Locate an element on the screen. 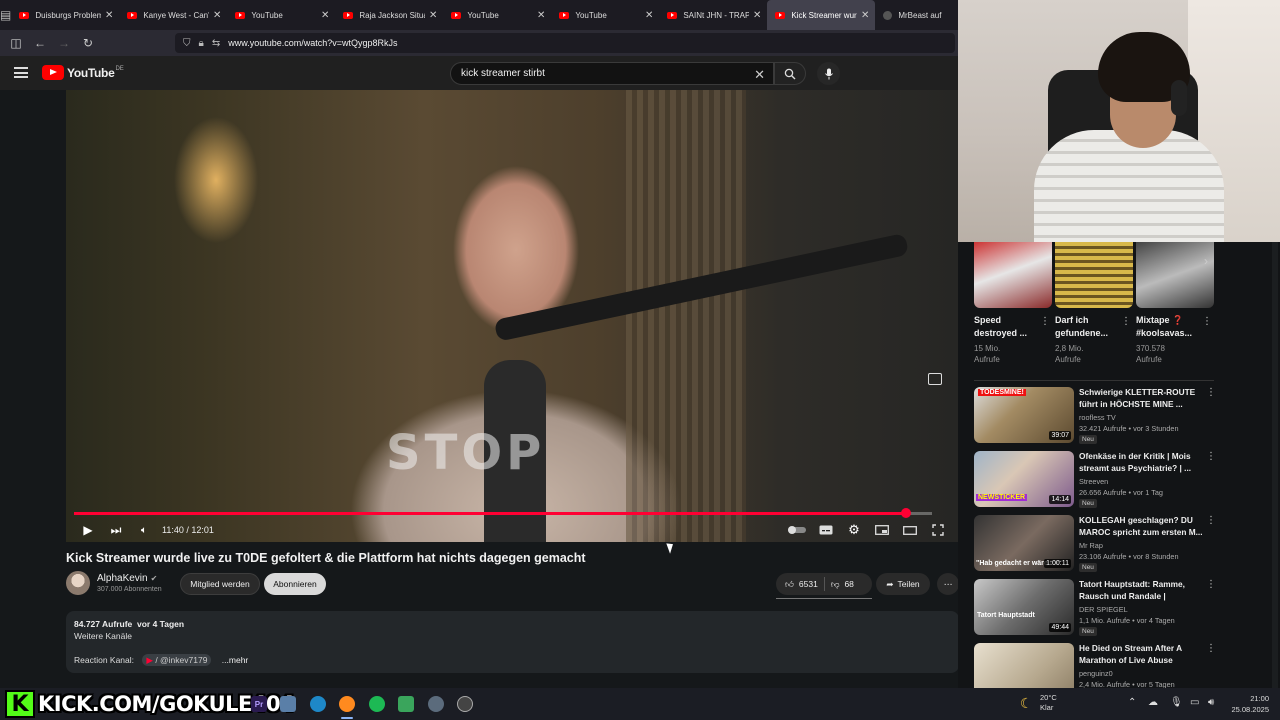 This screenshot has width=1280, height=720. volume-icon: 🔈︎ is located at coordinates (144, 530).